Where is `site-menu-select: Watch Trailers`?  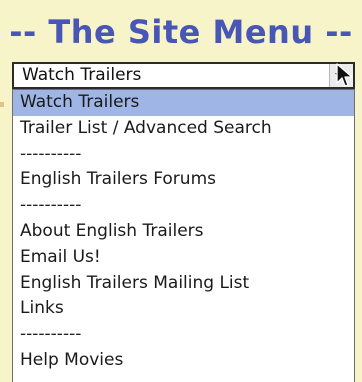 site-menu-select: Watch Trailers is located at coordinates (183, 75).